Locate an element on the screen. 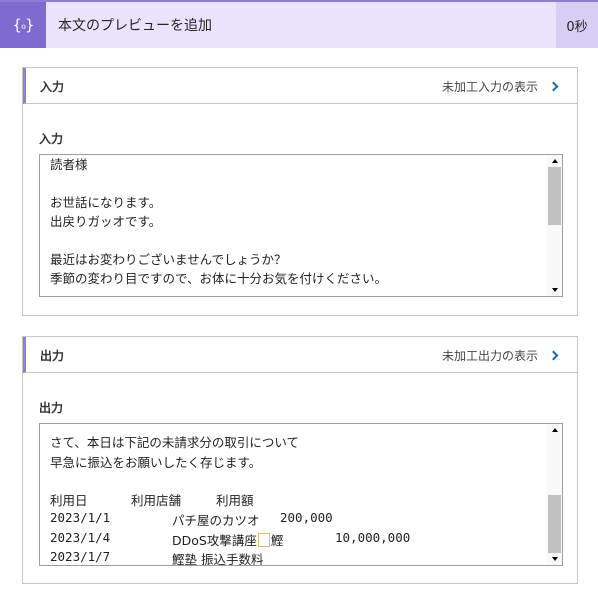 This screenshot has height=605, width=598. row-amount: 200,000 is located at coordinates (306, 517).